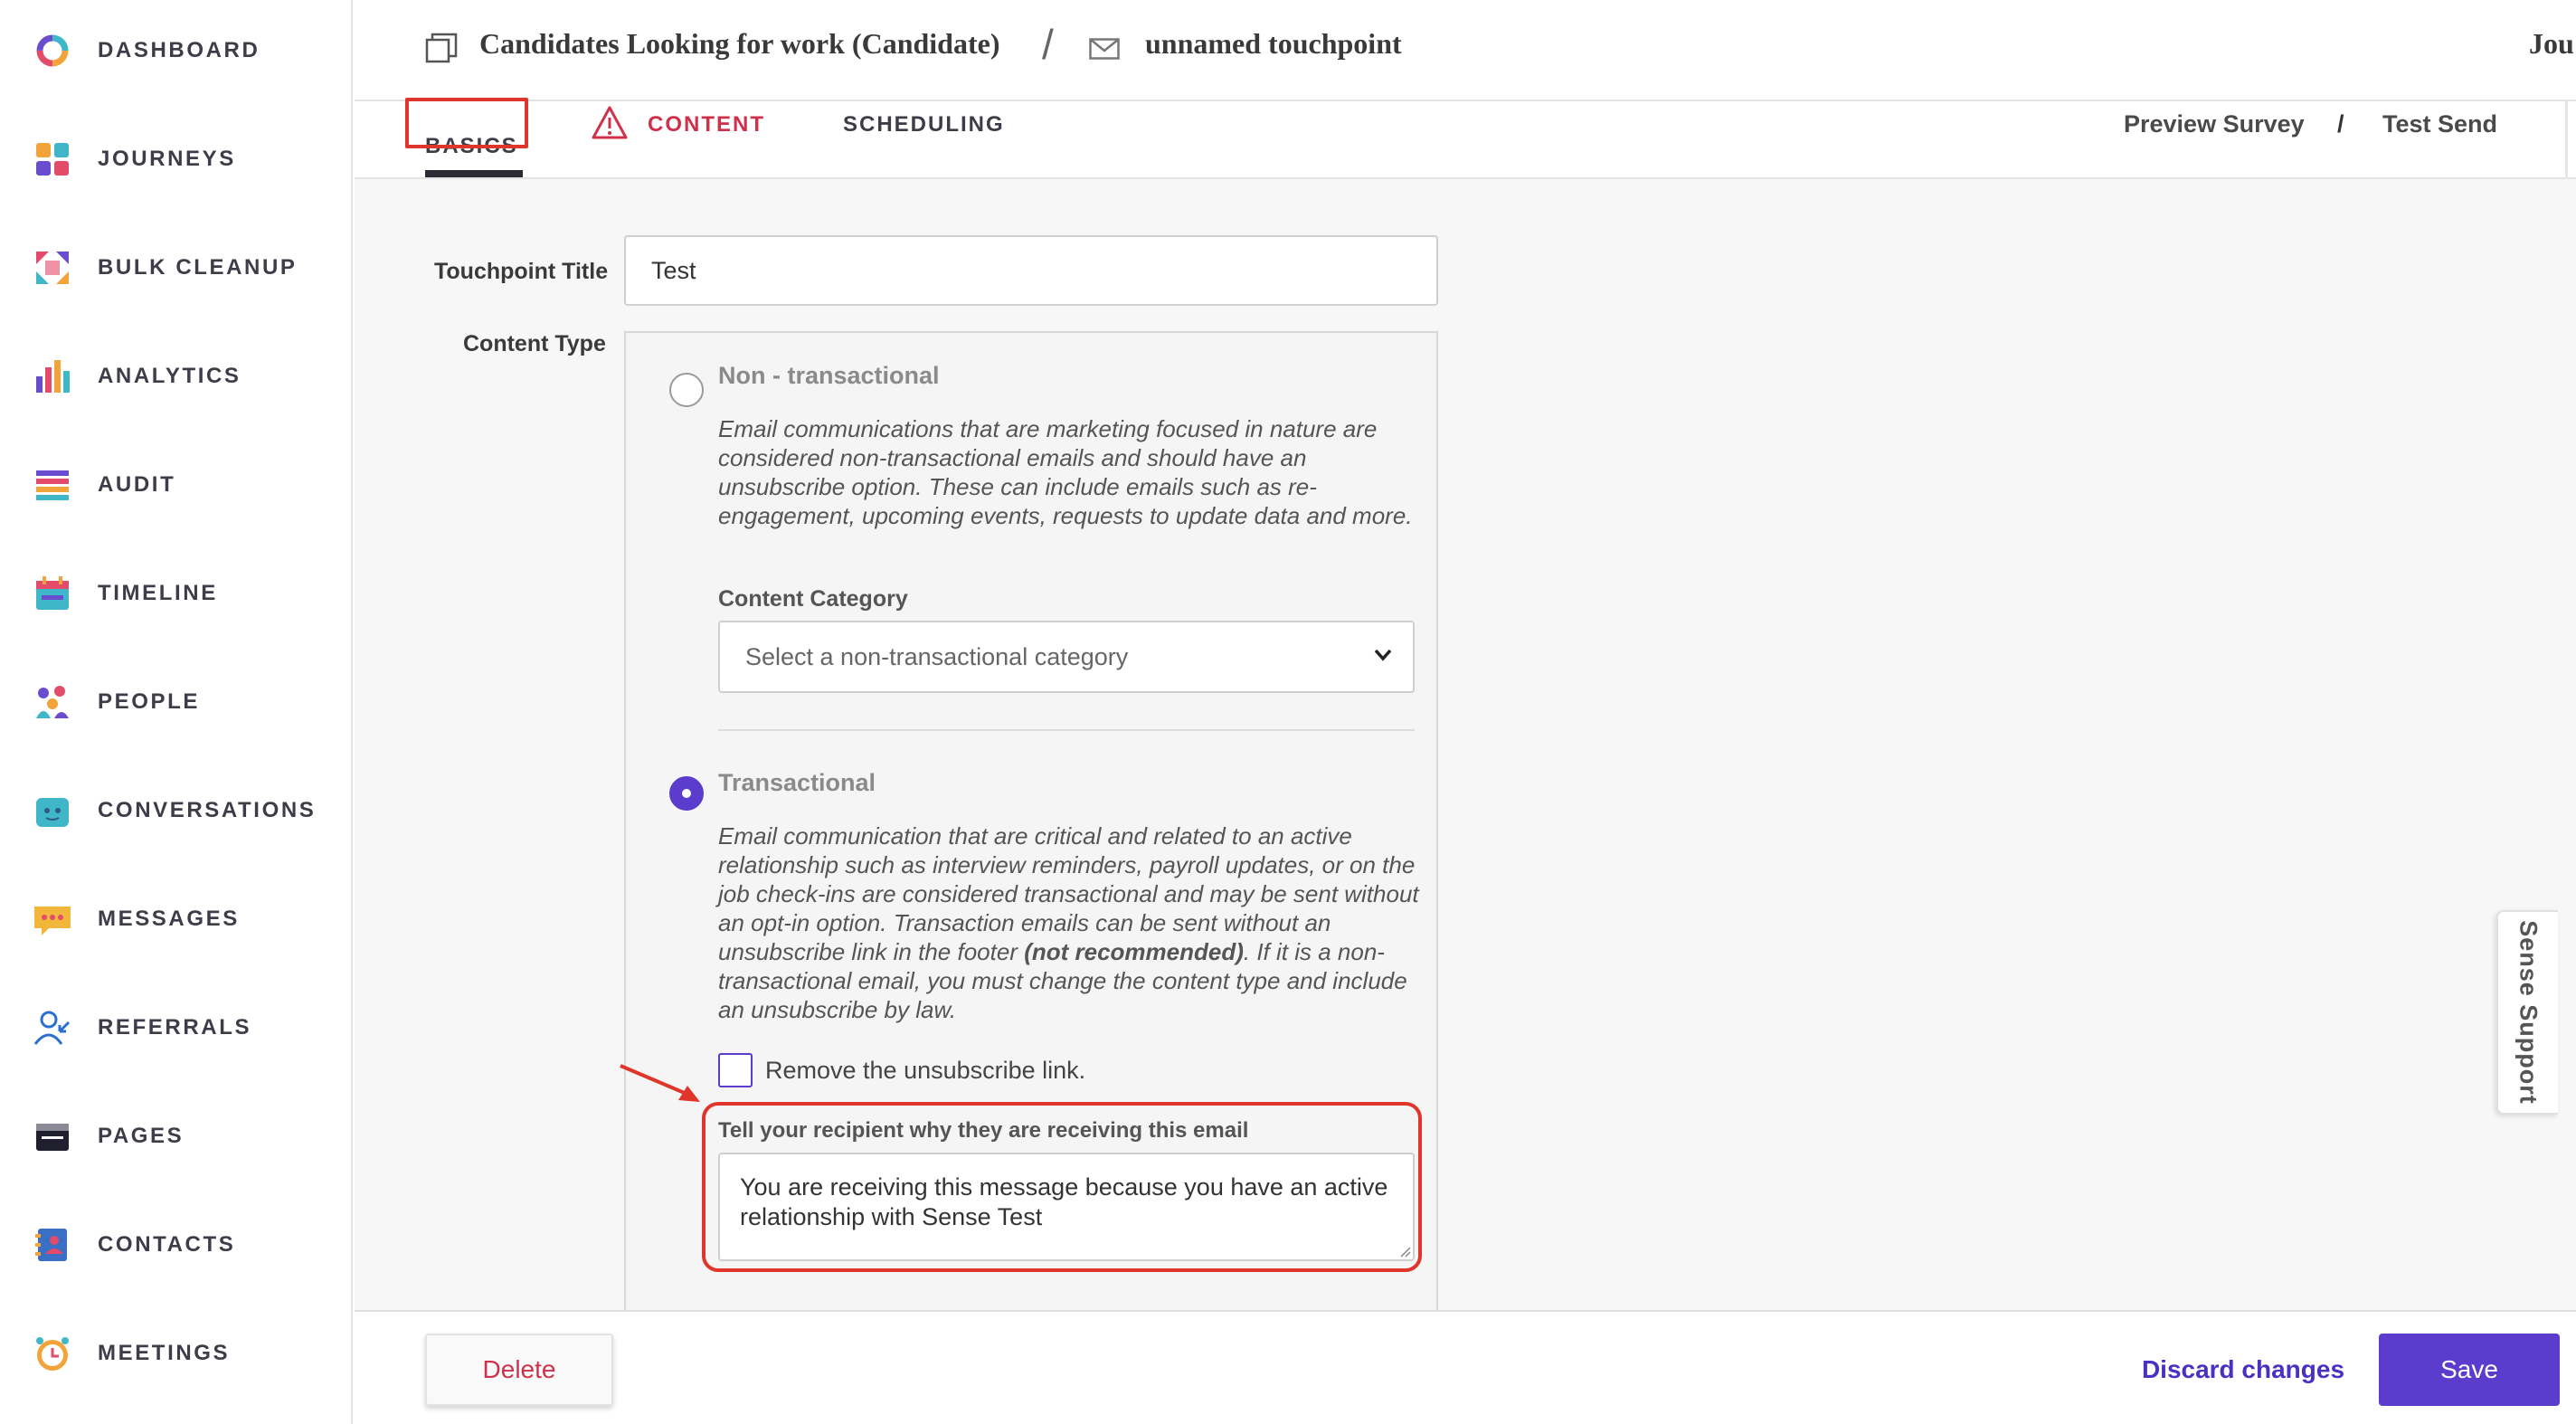  I want to click on sidebar-item-messages: MESSAGES, so click(176, 919).